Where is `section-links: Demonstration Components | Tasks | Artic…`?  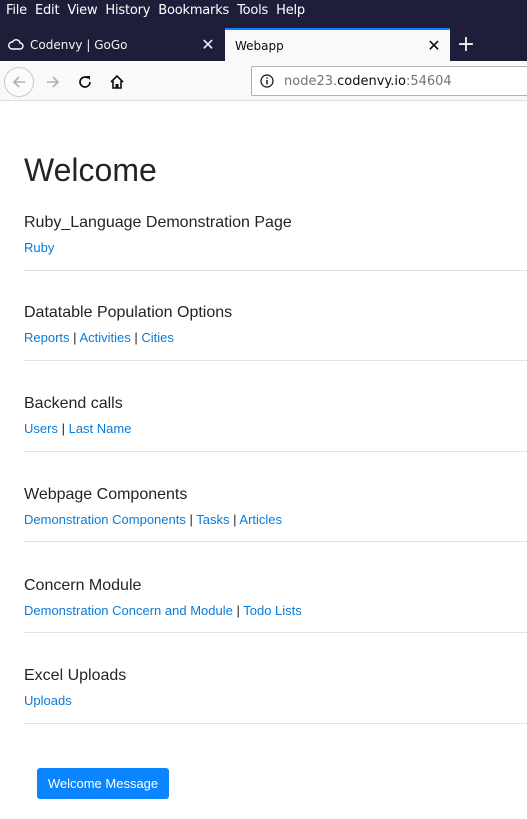
section-links: Demonstration Components | Tasks | Artic… is located at coordinates (275, 519).